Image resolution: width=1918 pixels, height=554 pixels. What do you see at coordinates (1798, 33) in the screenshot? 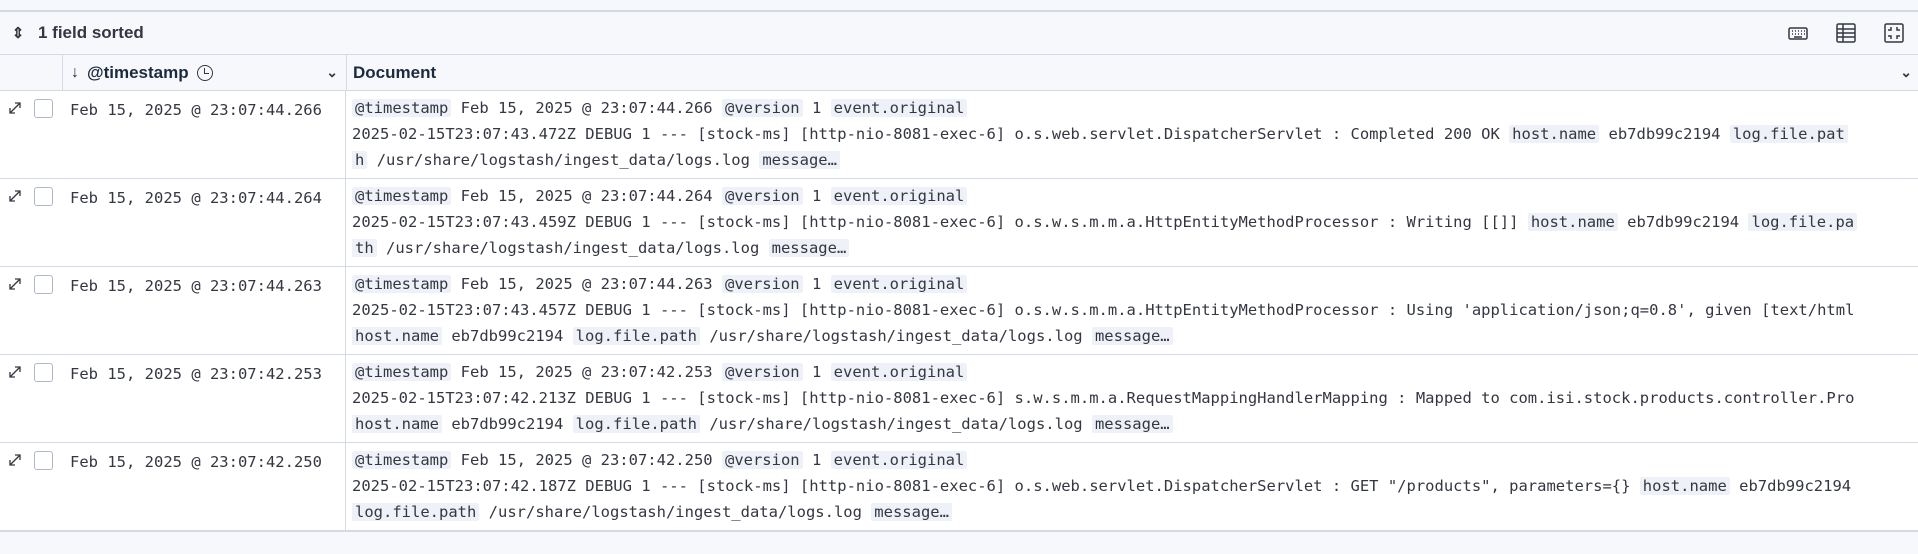
I see `keyboard-icon` at bounding box center [1798, 33].